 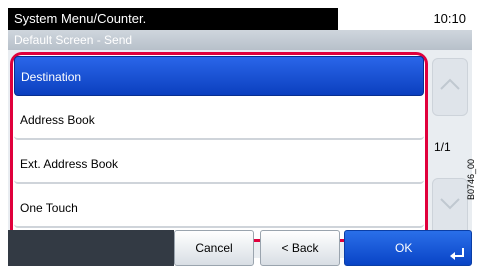 I want to click on scroll-up-button, so click(x=450, y=87).